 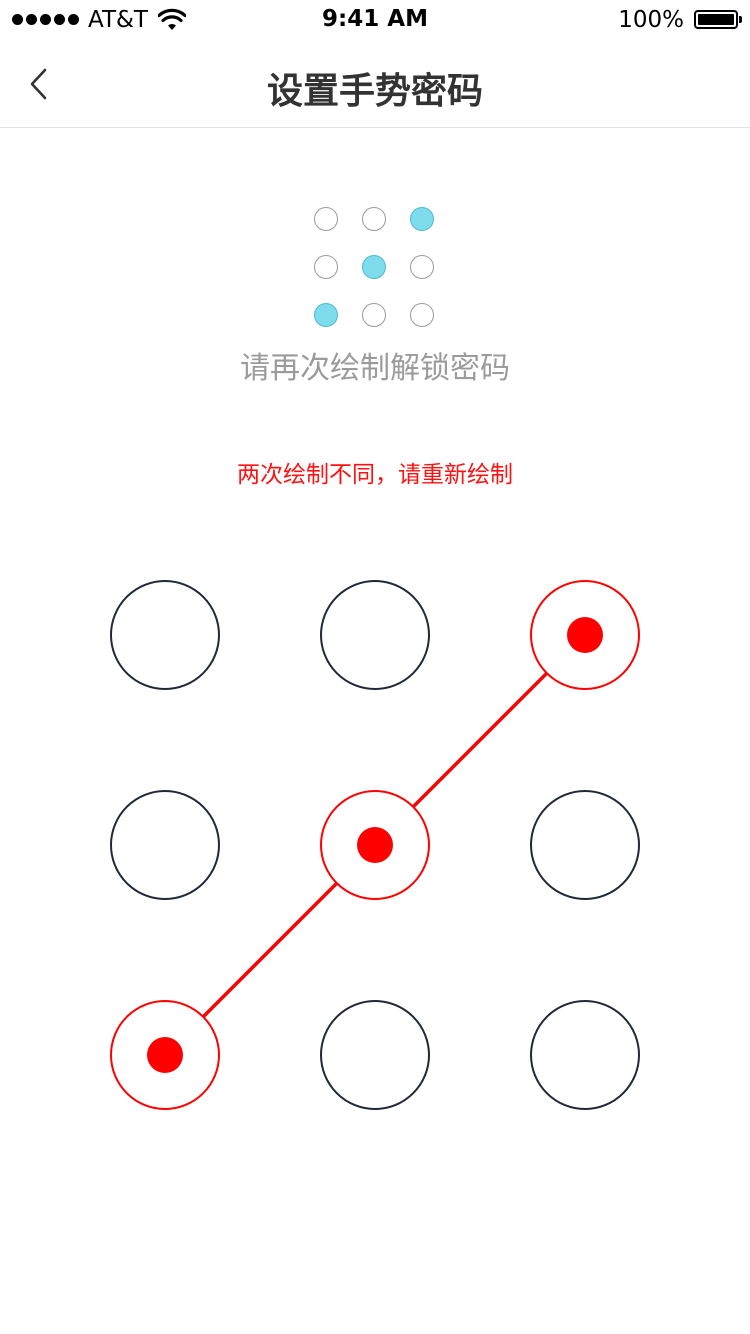 What do you see at coordinates (375, 475) in the screenshot?
I see `error-message: 两次绘制不同，请重新绘制` at bounding box center [375, 475].